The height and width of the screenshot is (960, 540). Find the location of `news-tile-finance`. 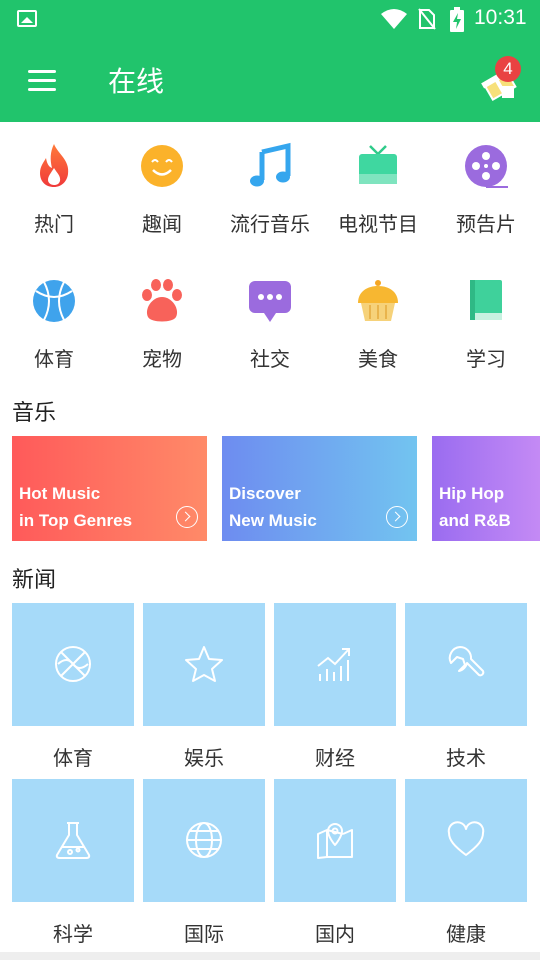

news-tile-finance is located at coordinates (335, 664).